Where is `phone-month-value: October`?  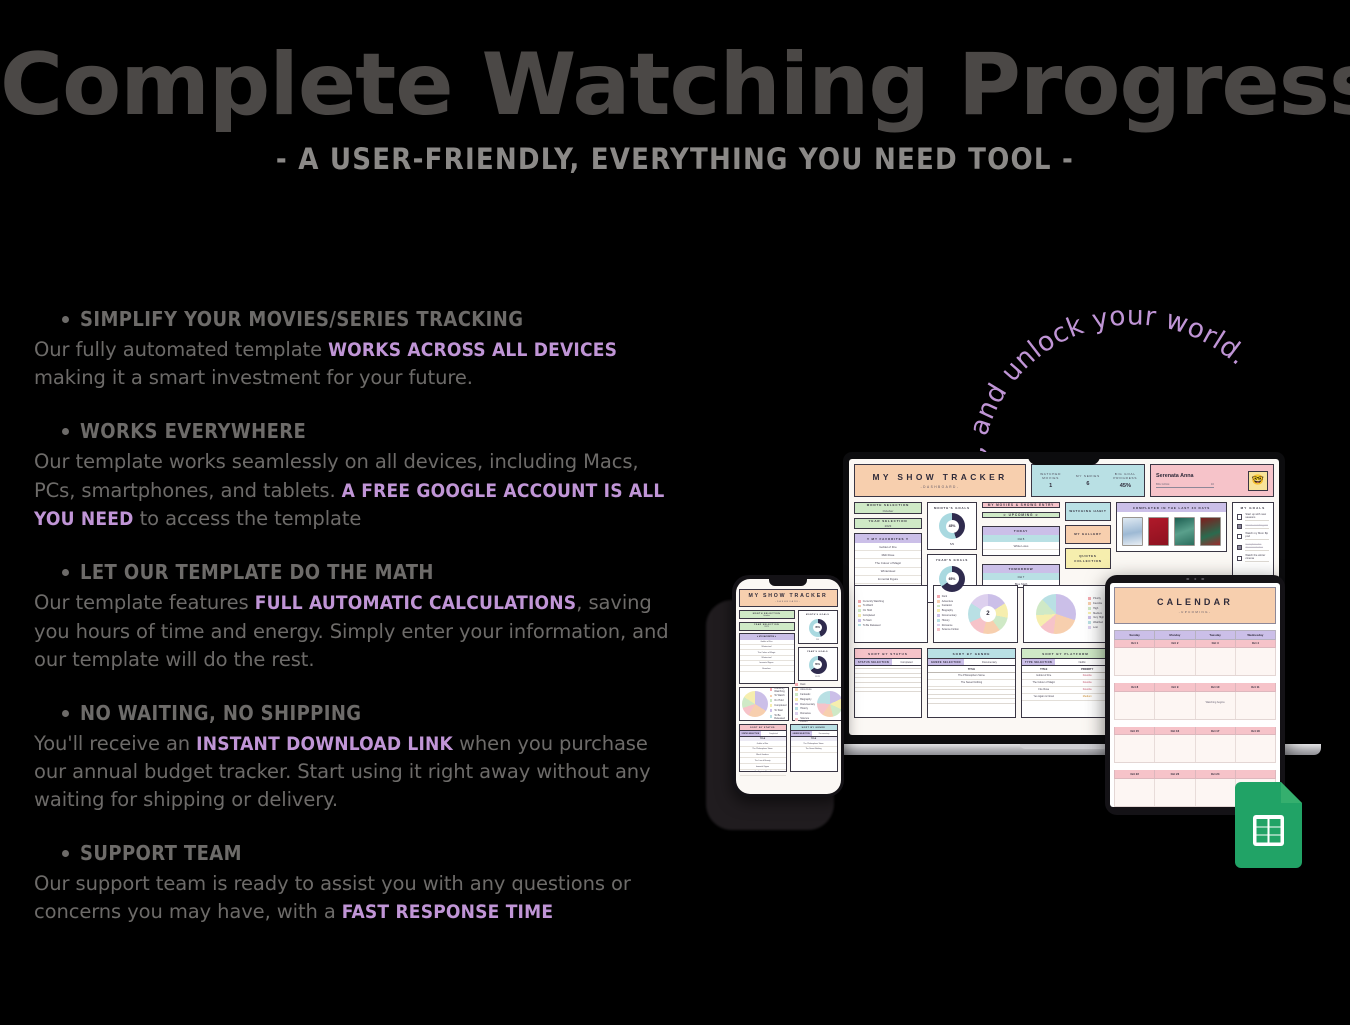
phone-month-value: October is located at coordinates (766, 615).